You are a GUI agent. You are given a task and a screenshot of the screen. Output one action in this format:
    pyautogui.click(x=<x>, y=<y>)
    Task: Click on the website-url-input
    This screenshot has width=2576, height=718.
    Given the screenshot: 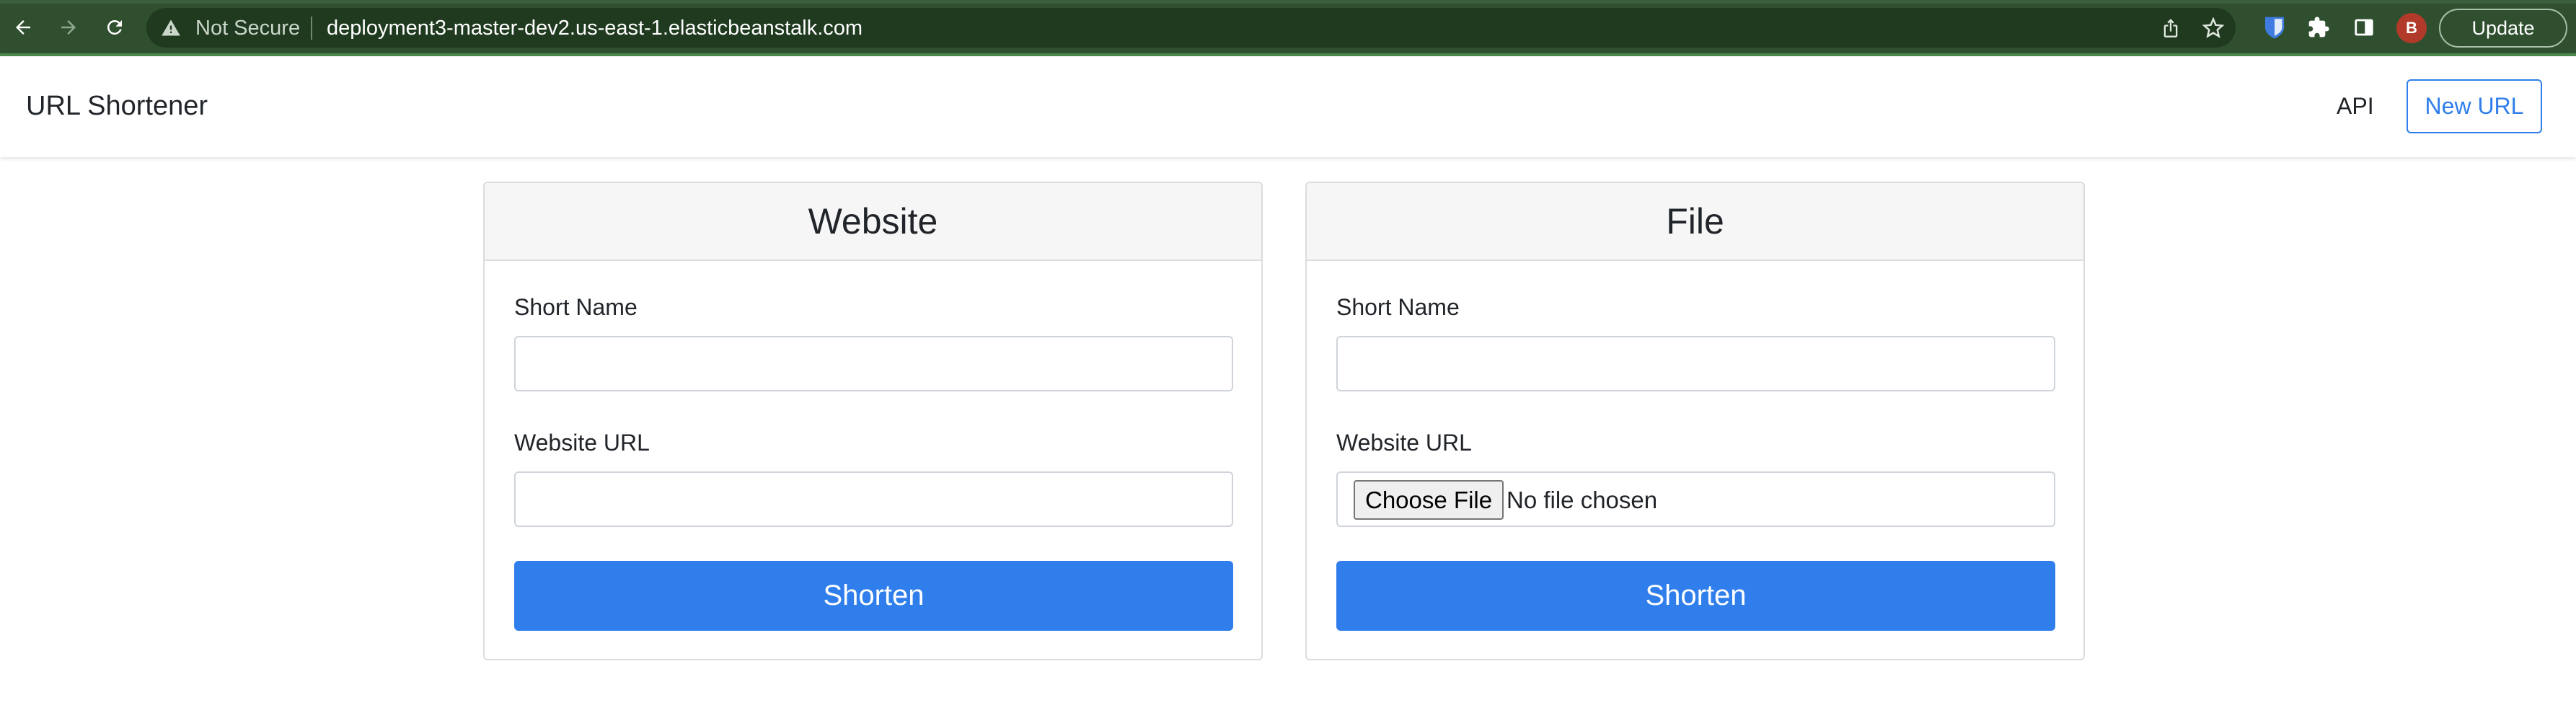 What is the action you would take?
    pyautogui.click(x=873, y=499)
    